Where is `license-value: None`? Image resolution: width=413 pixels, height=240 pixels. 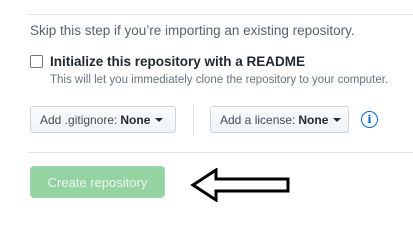 license-value: None is located at coordinates (313, 119).